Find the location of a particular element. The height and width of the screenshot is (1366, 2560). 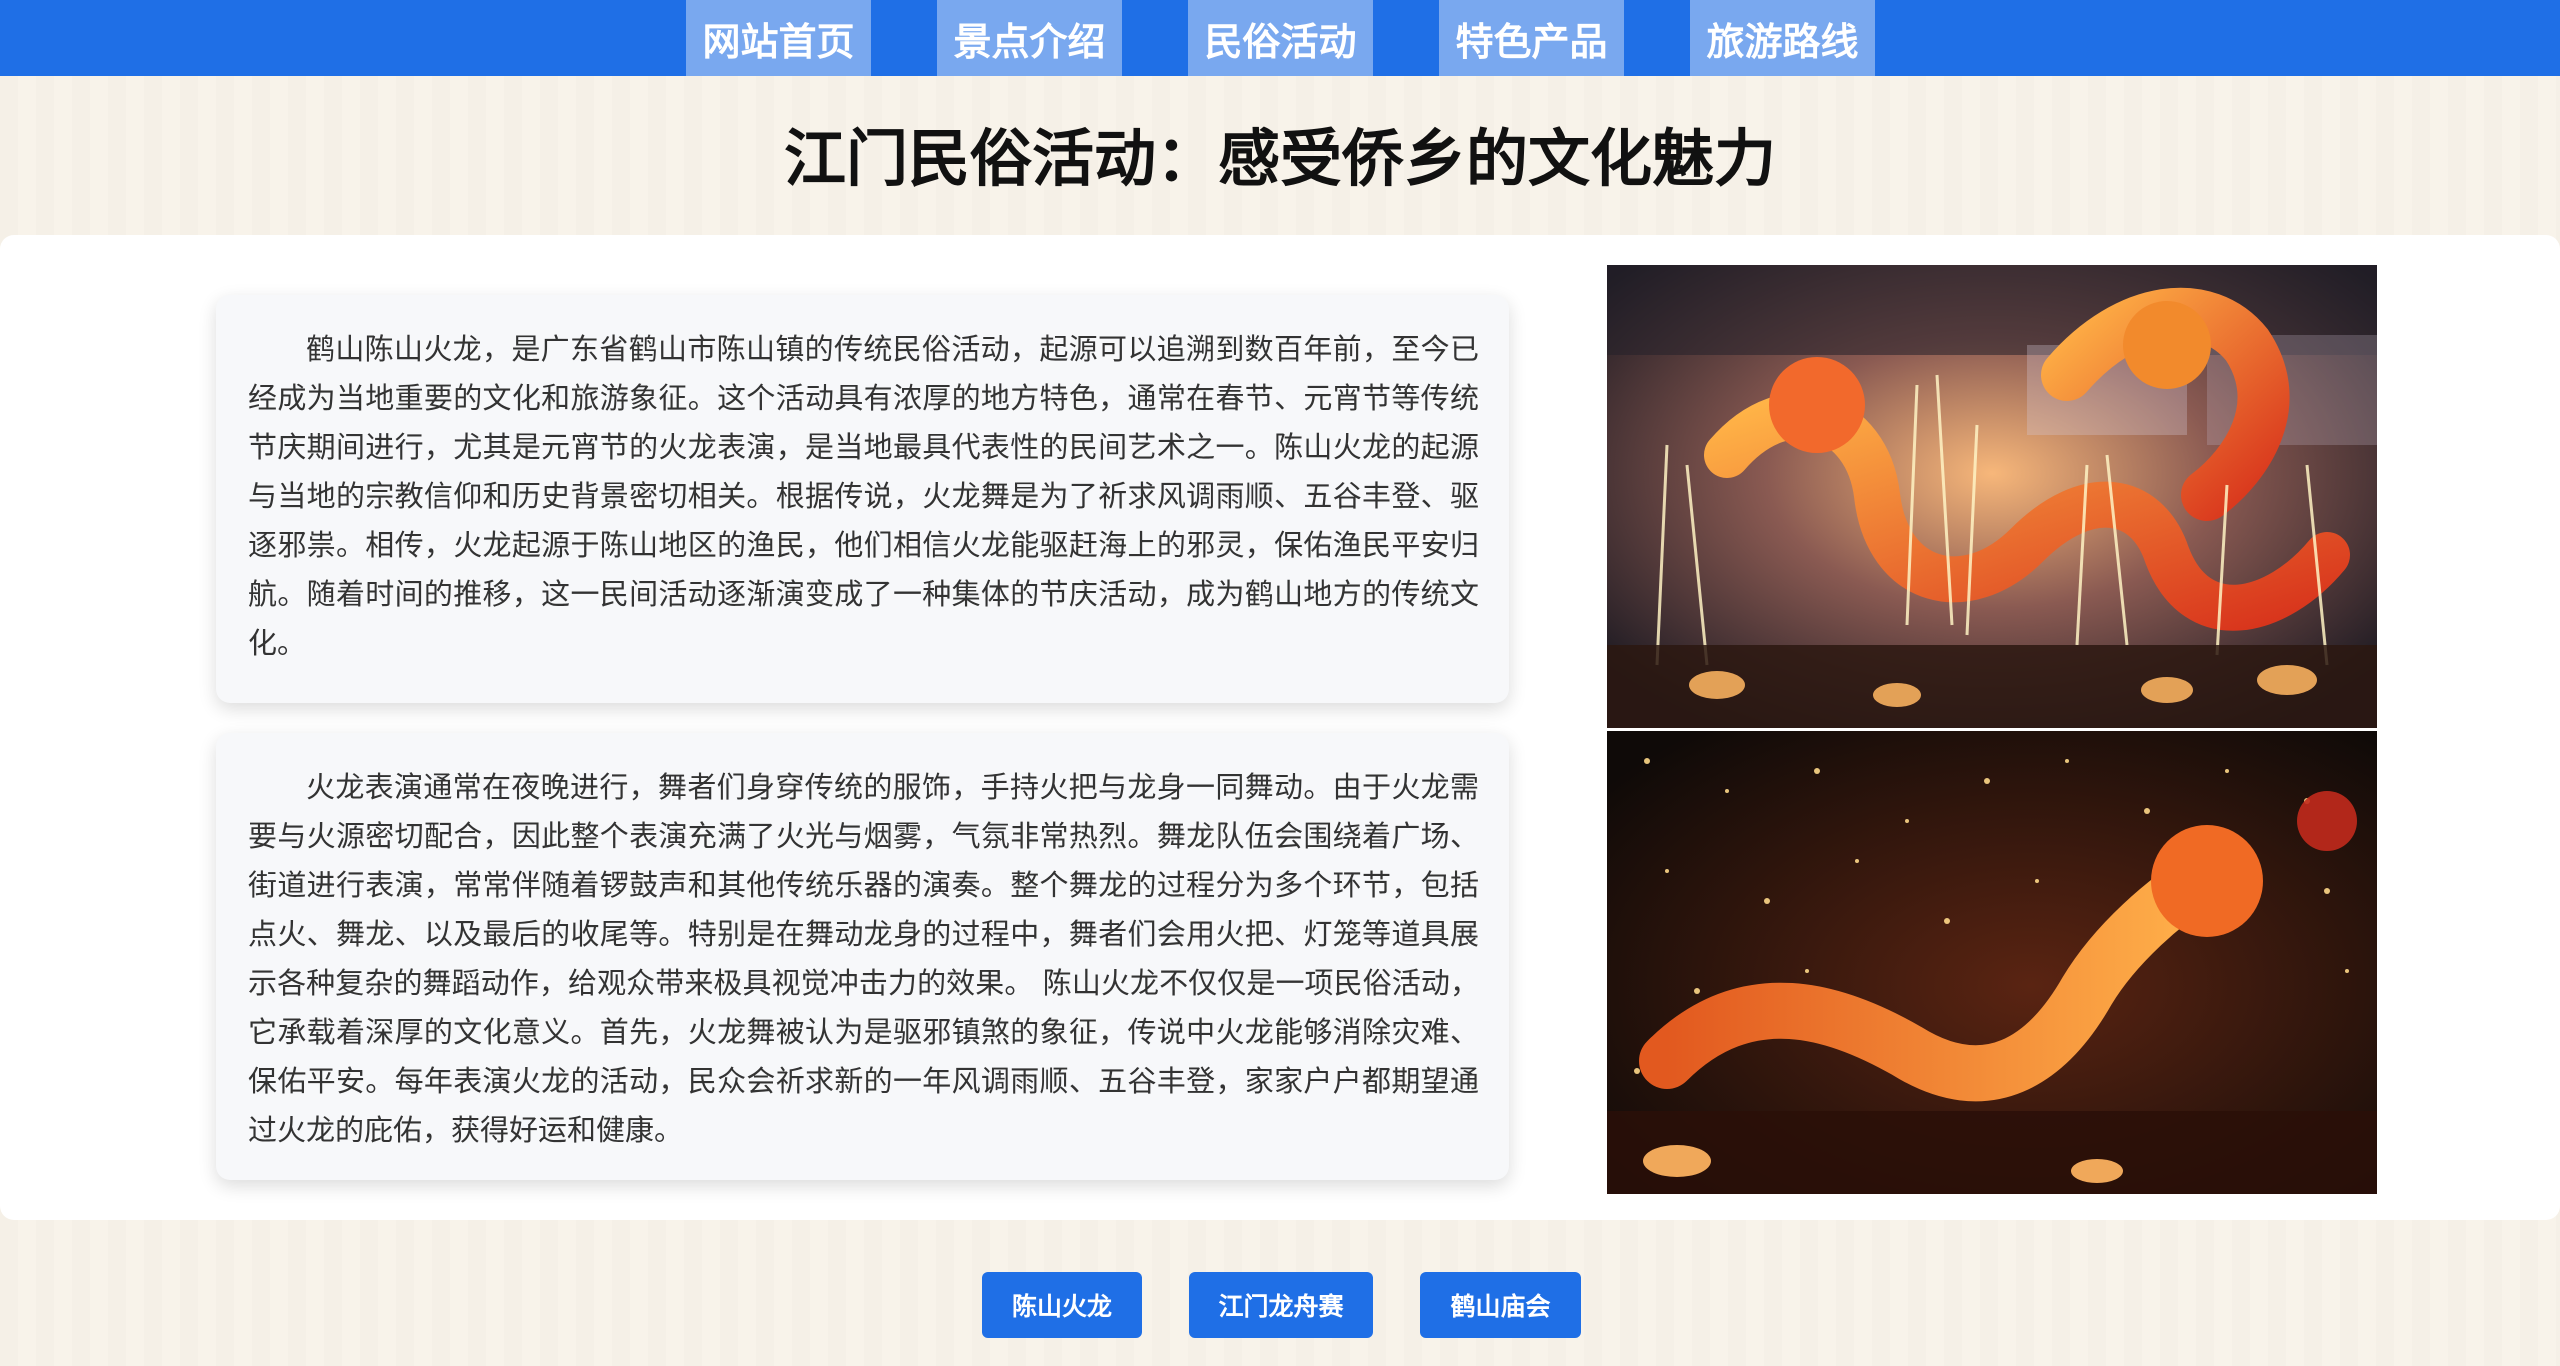

nav-item-attractions: 景点介绍 is located at coordinates (1029, 38).